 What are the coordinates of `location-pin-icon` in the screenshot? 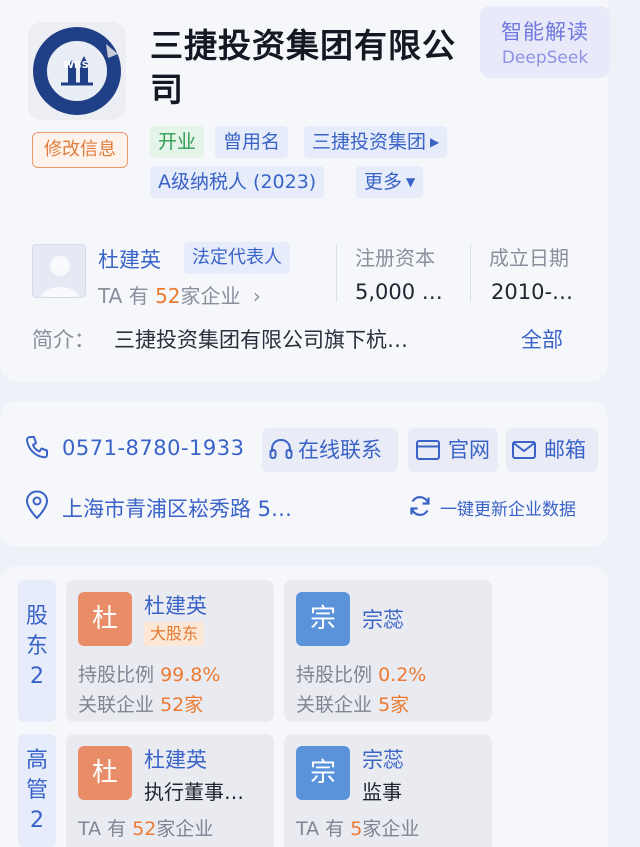 It's located at (37, 505).